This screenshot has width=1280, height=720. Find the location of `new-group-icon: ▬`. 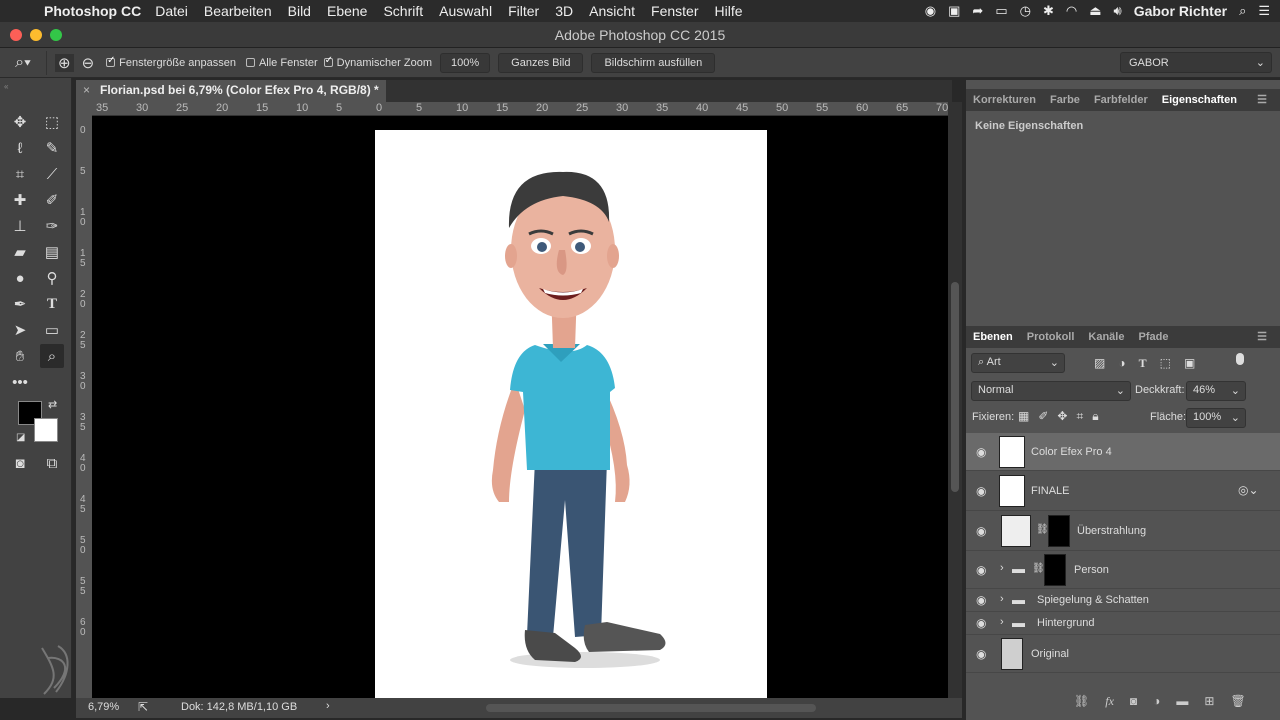

new-group-icon: ▬ is located at coordinates (1182, 701).